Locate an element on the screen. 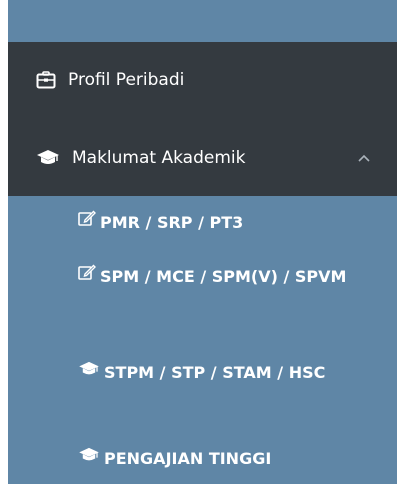  sidebar-item-profil-peribadi: Profil Peribadi is located at coordinates (202, 80).